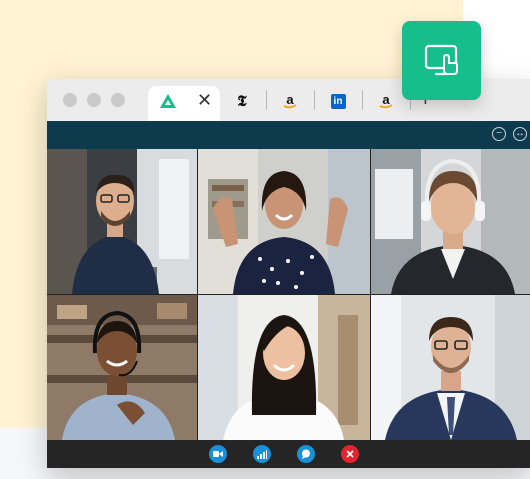  I want to click on nyt-logo-icon: 𝕿, so click(242, 101).